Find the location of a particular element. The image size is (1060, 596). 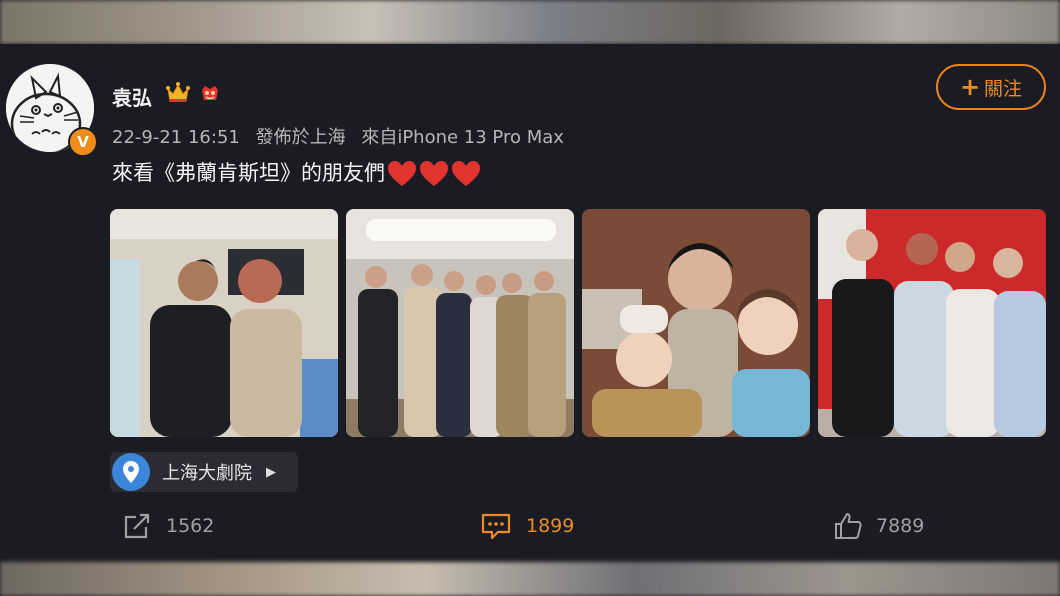

like-button: 7889 is located at coordinates (879, 526).